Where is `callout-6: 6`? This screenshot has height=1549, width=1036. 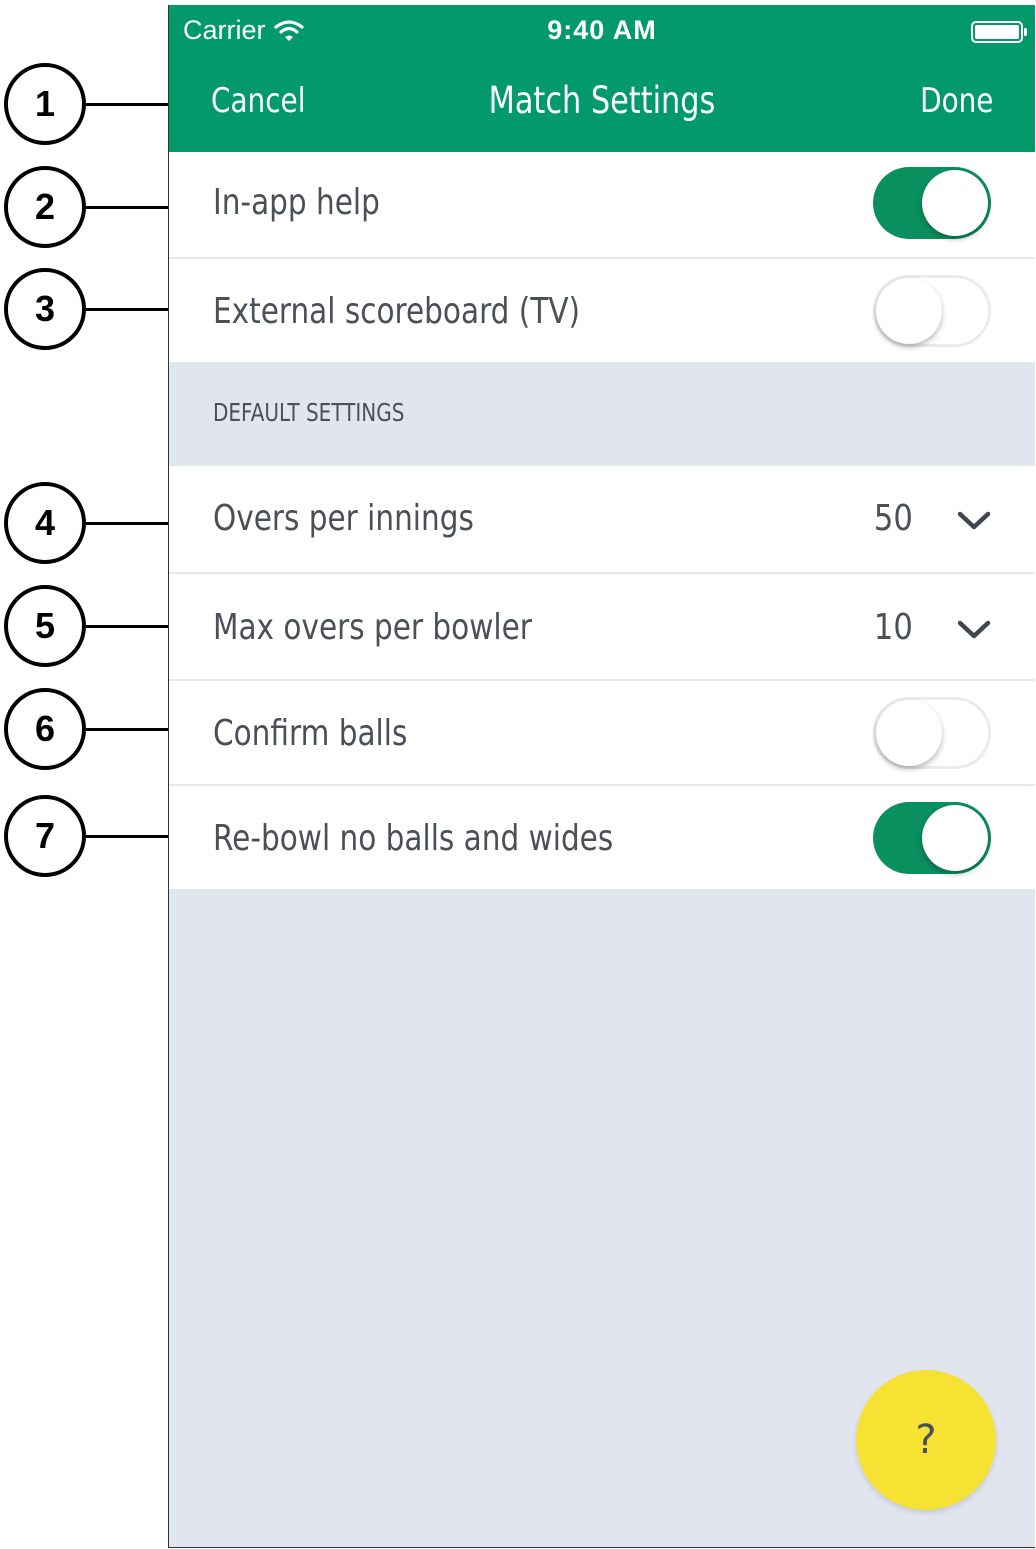 callout-6: 6 is located at coordinates (45, 729).